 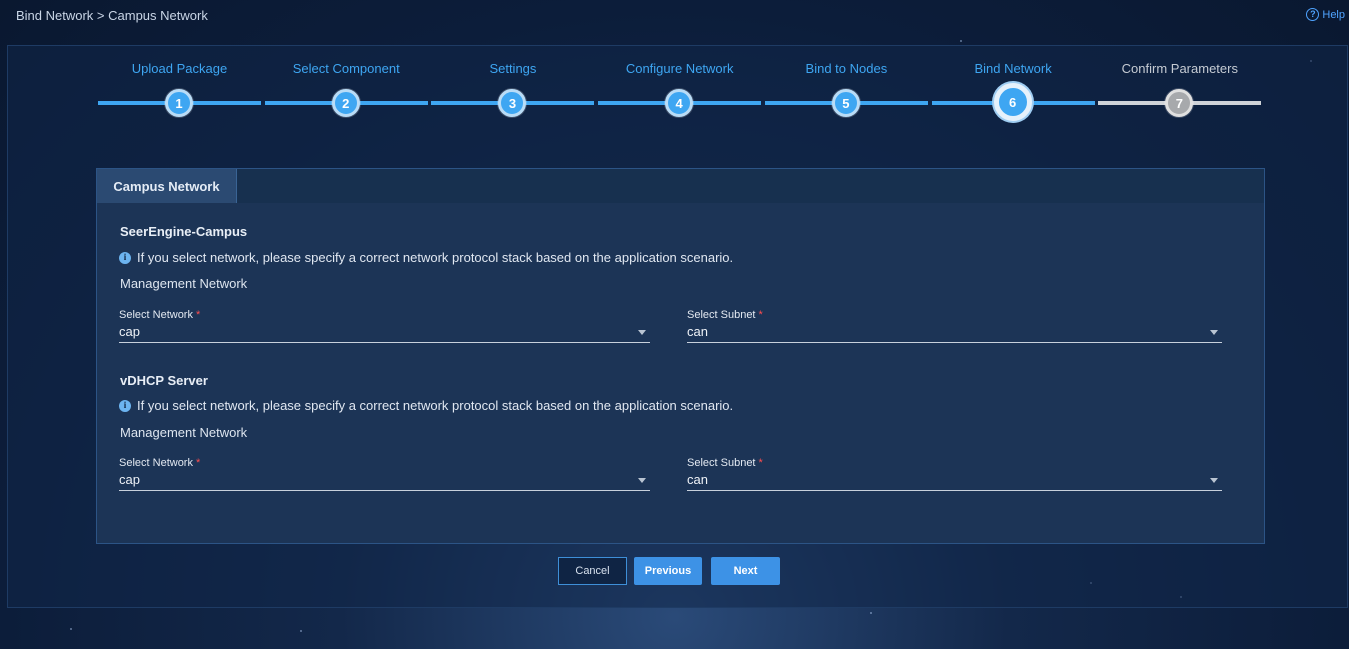 What do you see at coordinates (184, 231) in the screenshot?
I see `section-title-seerengine-campus: SeerEngine-Campus` at bounding box center [184, 231].